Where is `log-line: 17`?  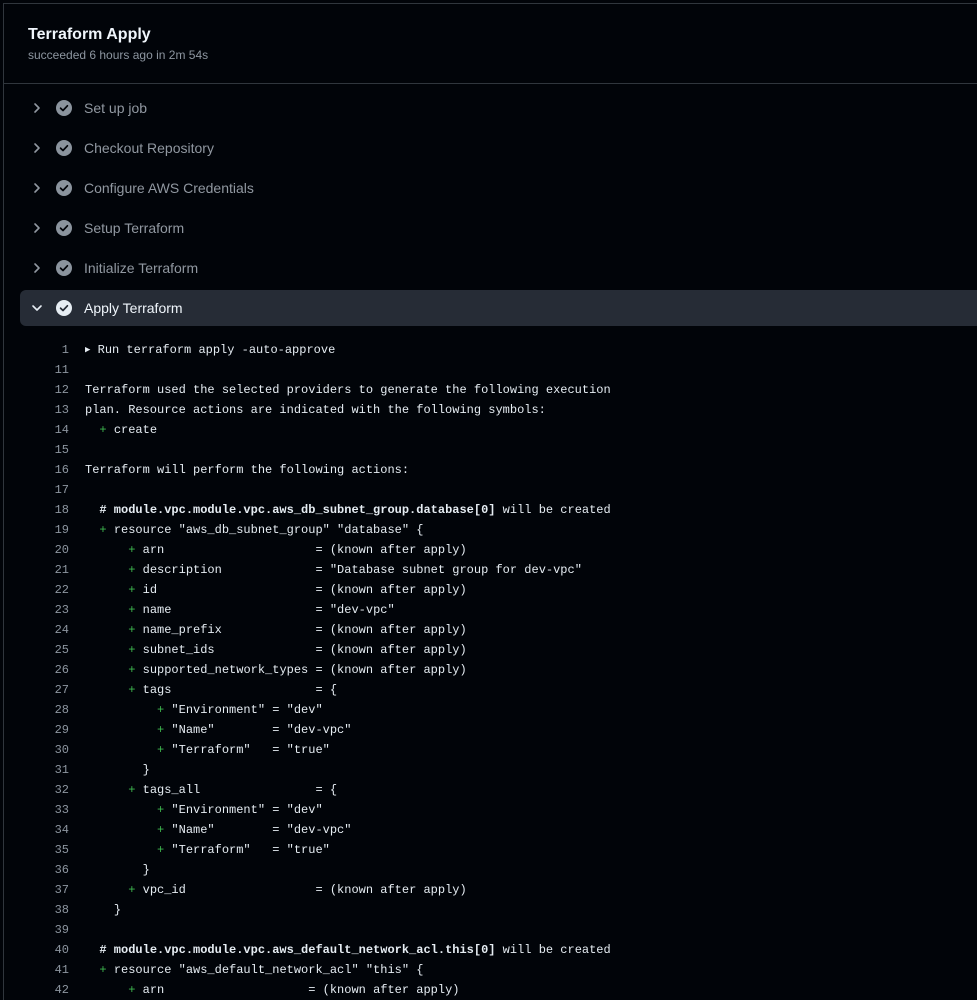
log-line: 17 is located at coordinates (490, 490).